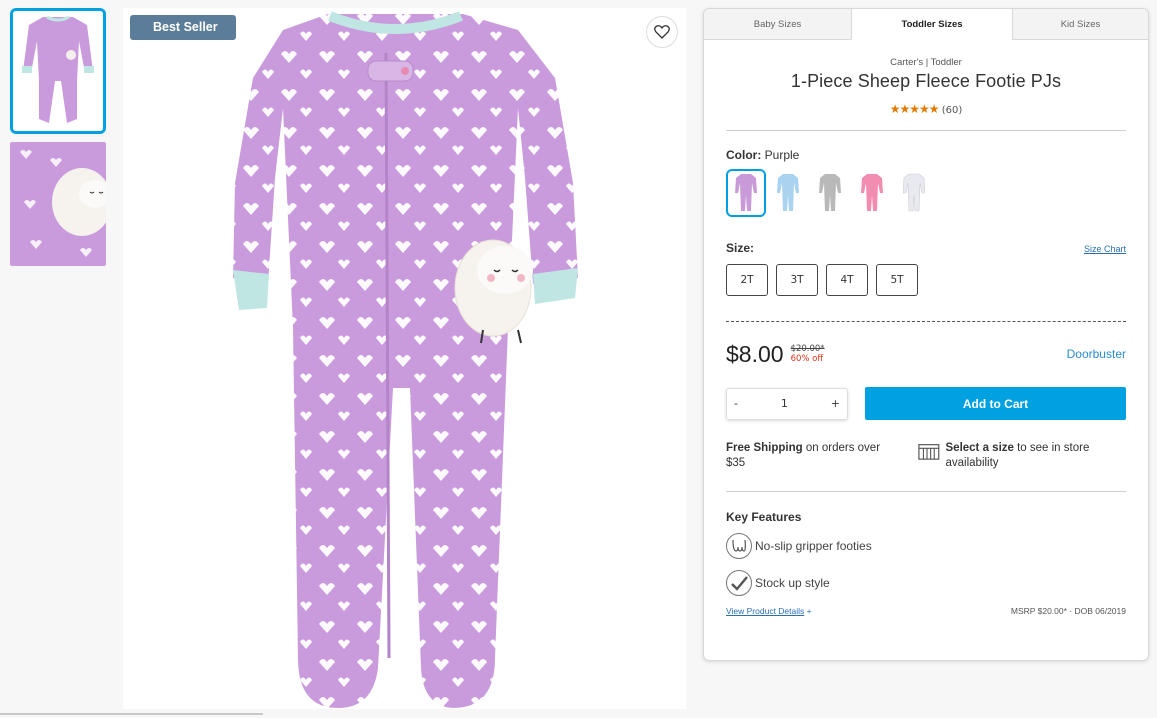  What do you see at coordinates (830, 193) in the screenshot?
I see `swatch-gray` at bounding box center [830, 193].